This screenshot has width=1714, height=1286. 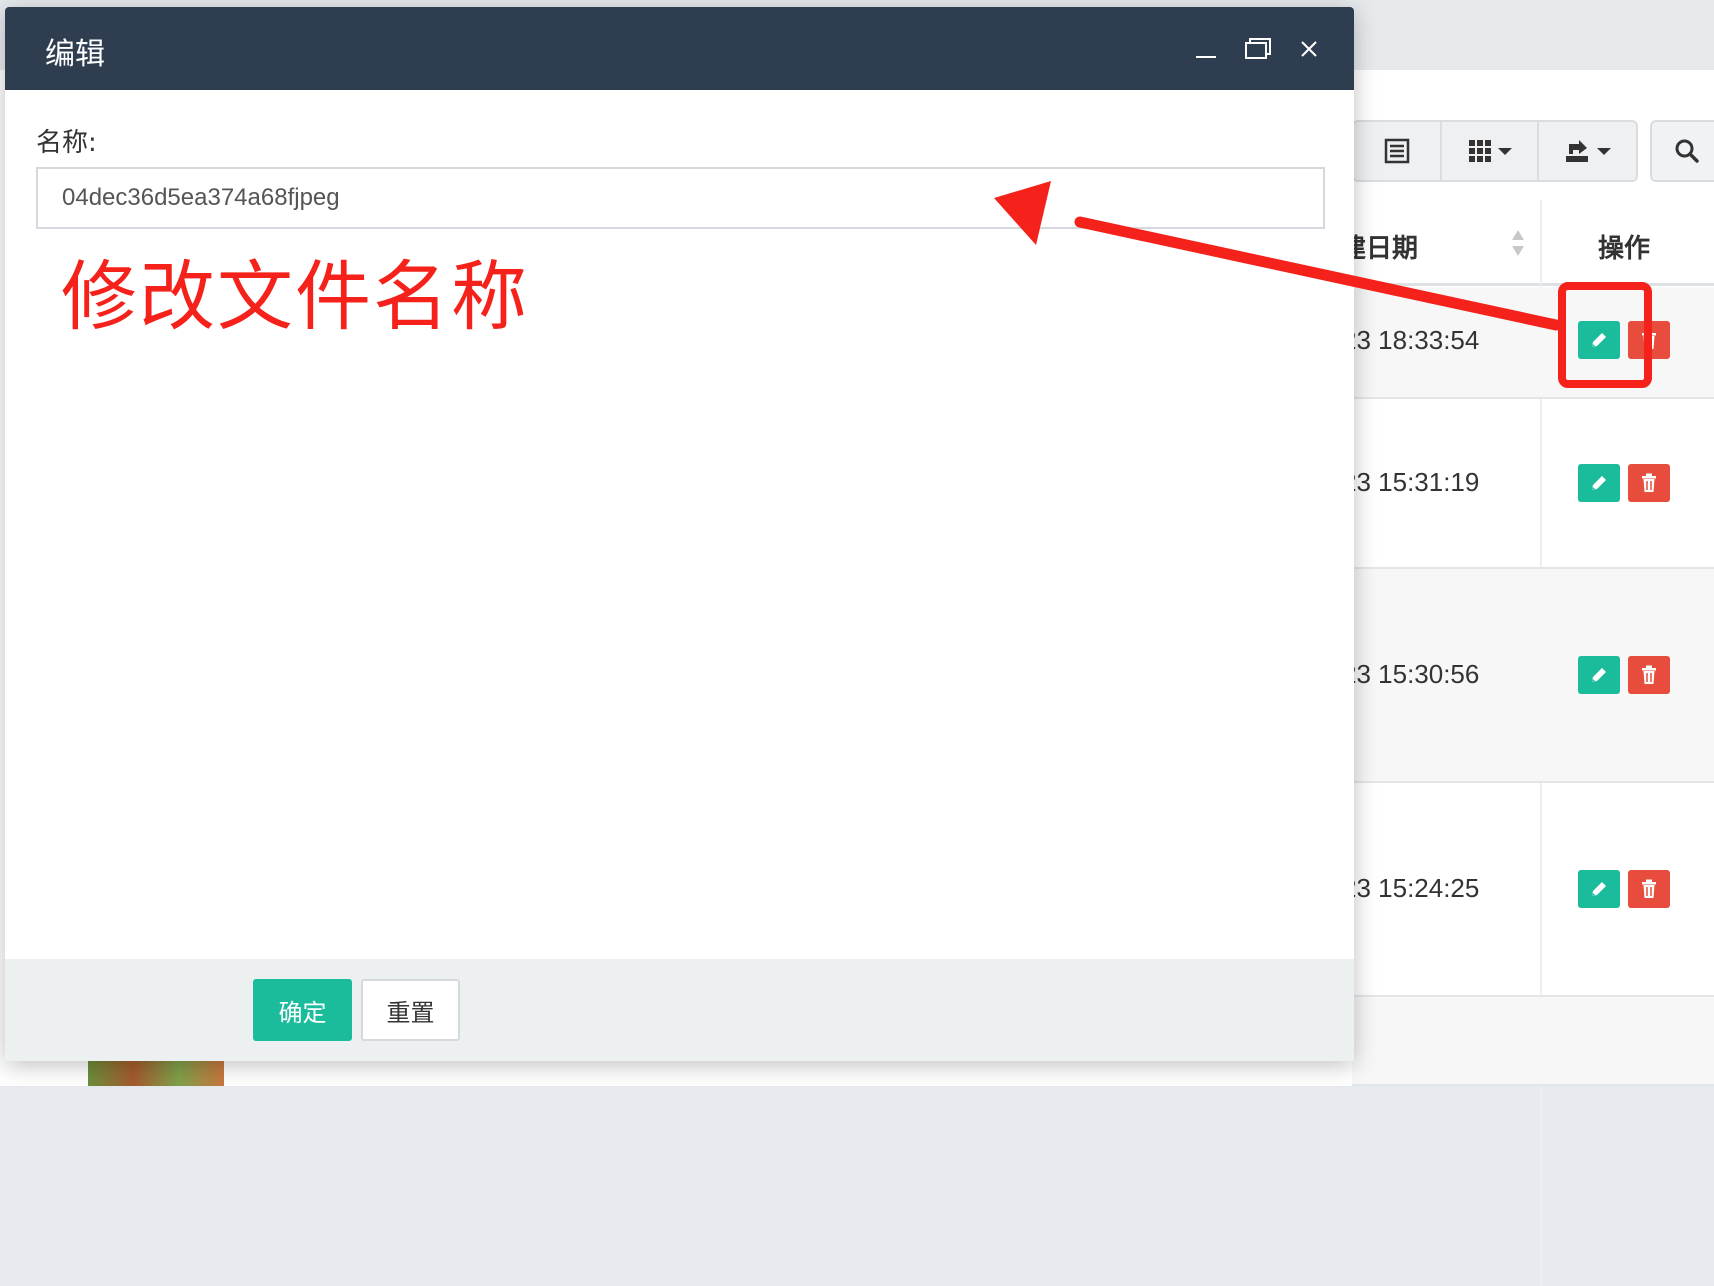 What do you see at coordinates (1258, 49) in the screenshot?
I see `maximize-icon` at bounding box center [1258, 49].